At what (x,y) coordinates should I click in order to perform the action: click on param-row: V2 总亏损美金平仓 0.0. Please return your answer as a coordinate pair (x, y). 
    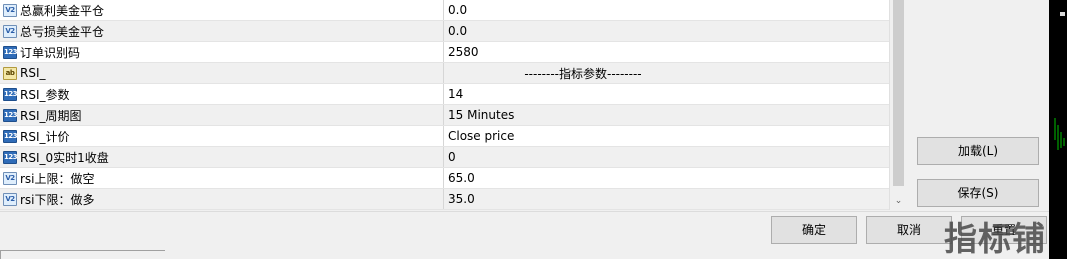
    Looking at the image, I should click on (444, 31).